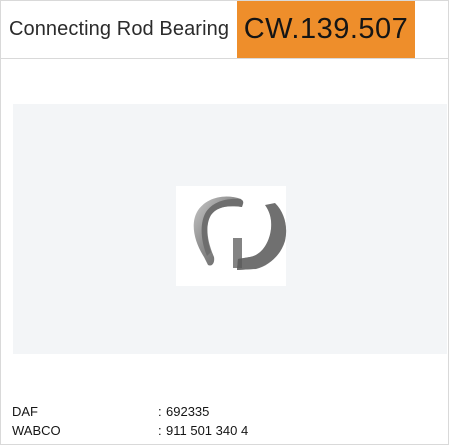 The height and width of the screenshot is (445, 449). What do you see at coordinates (188, 411) in the screenshot?
I see `cross-reference-value: 692335` at bounding box center [188, 411].